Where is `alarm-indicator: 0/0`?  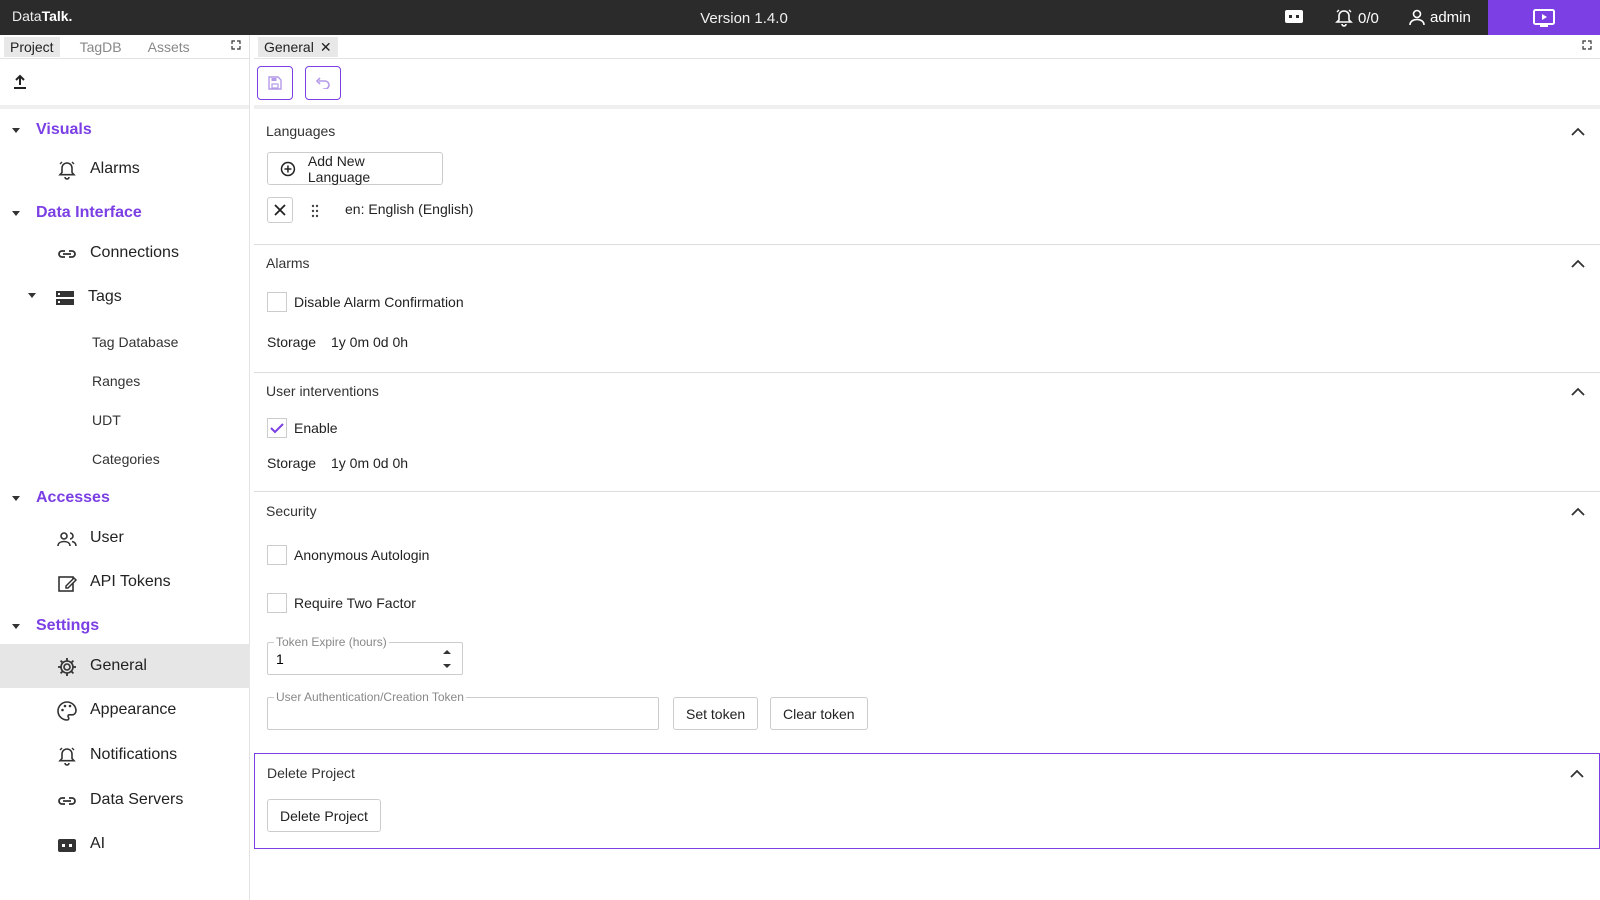
alarm-indicator: 0/0 is located at coordinates (1356, 18).